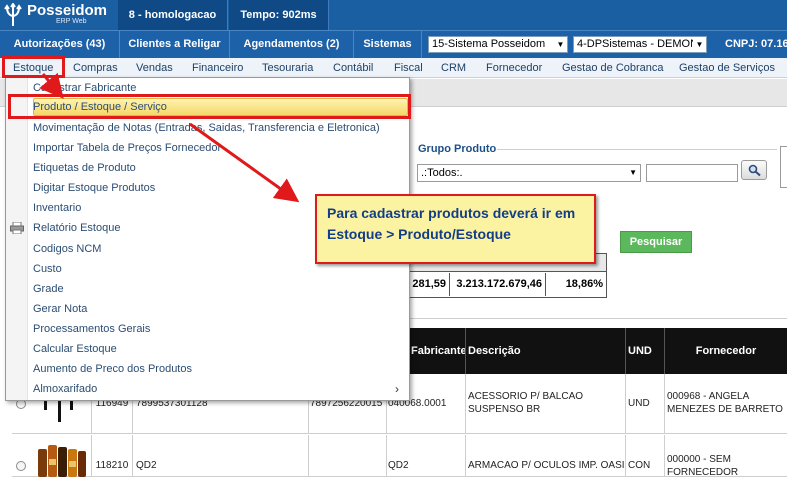  I want to click on arrow-to-callout, so click(244, 162).